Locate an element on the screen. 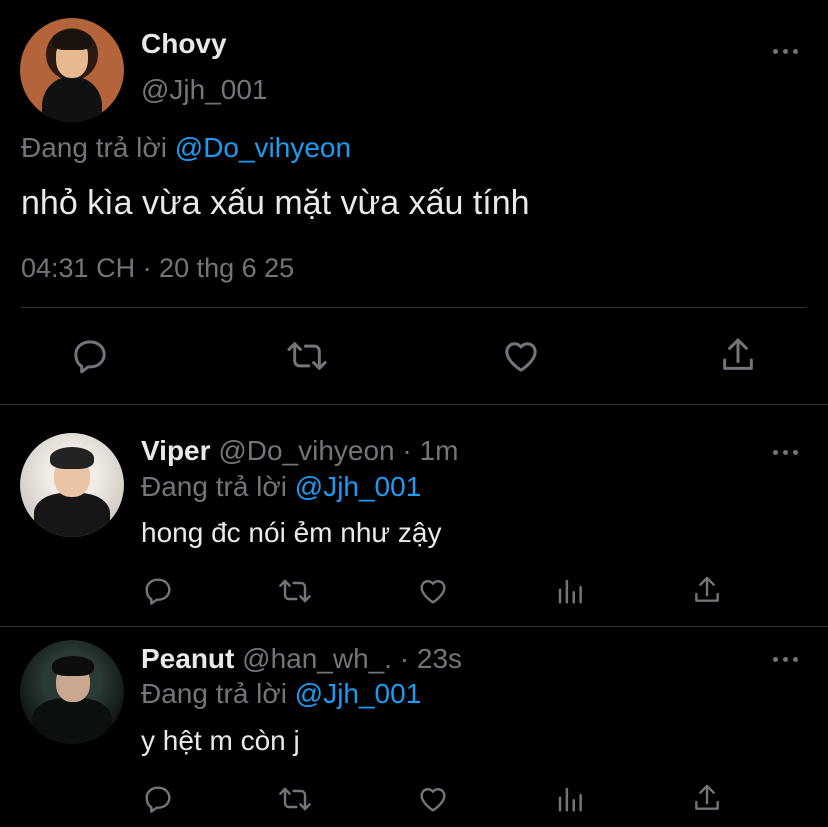 The height and width of the screenshot is (827, 828). replying-to-line: Đang trả lời @Do_vihyeon is located at coordinates (186, 148).